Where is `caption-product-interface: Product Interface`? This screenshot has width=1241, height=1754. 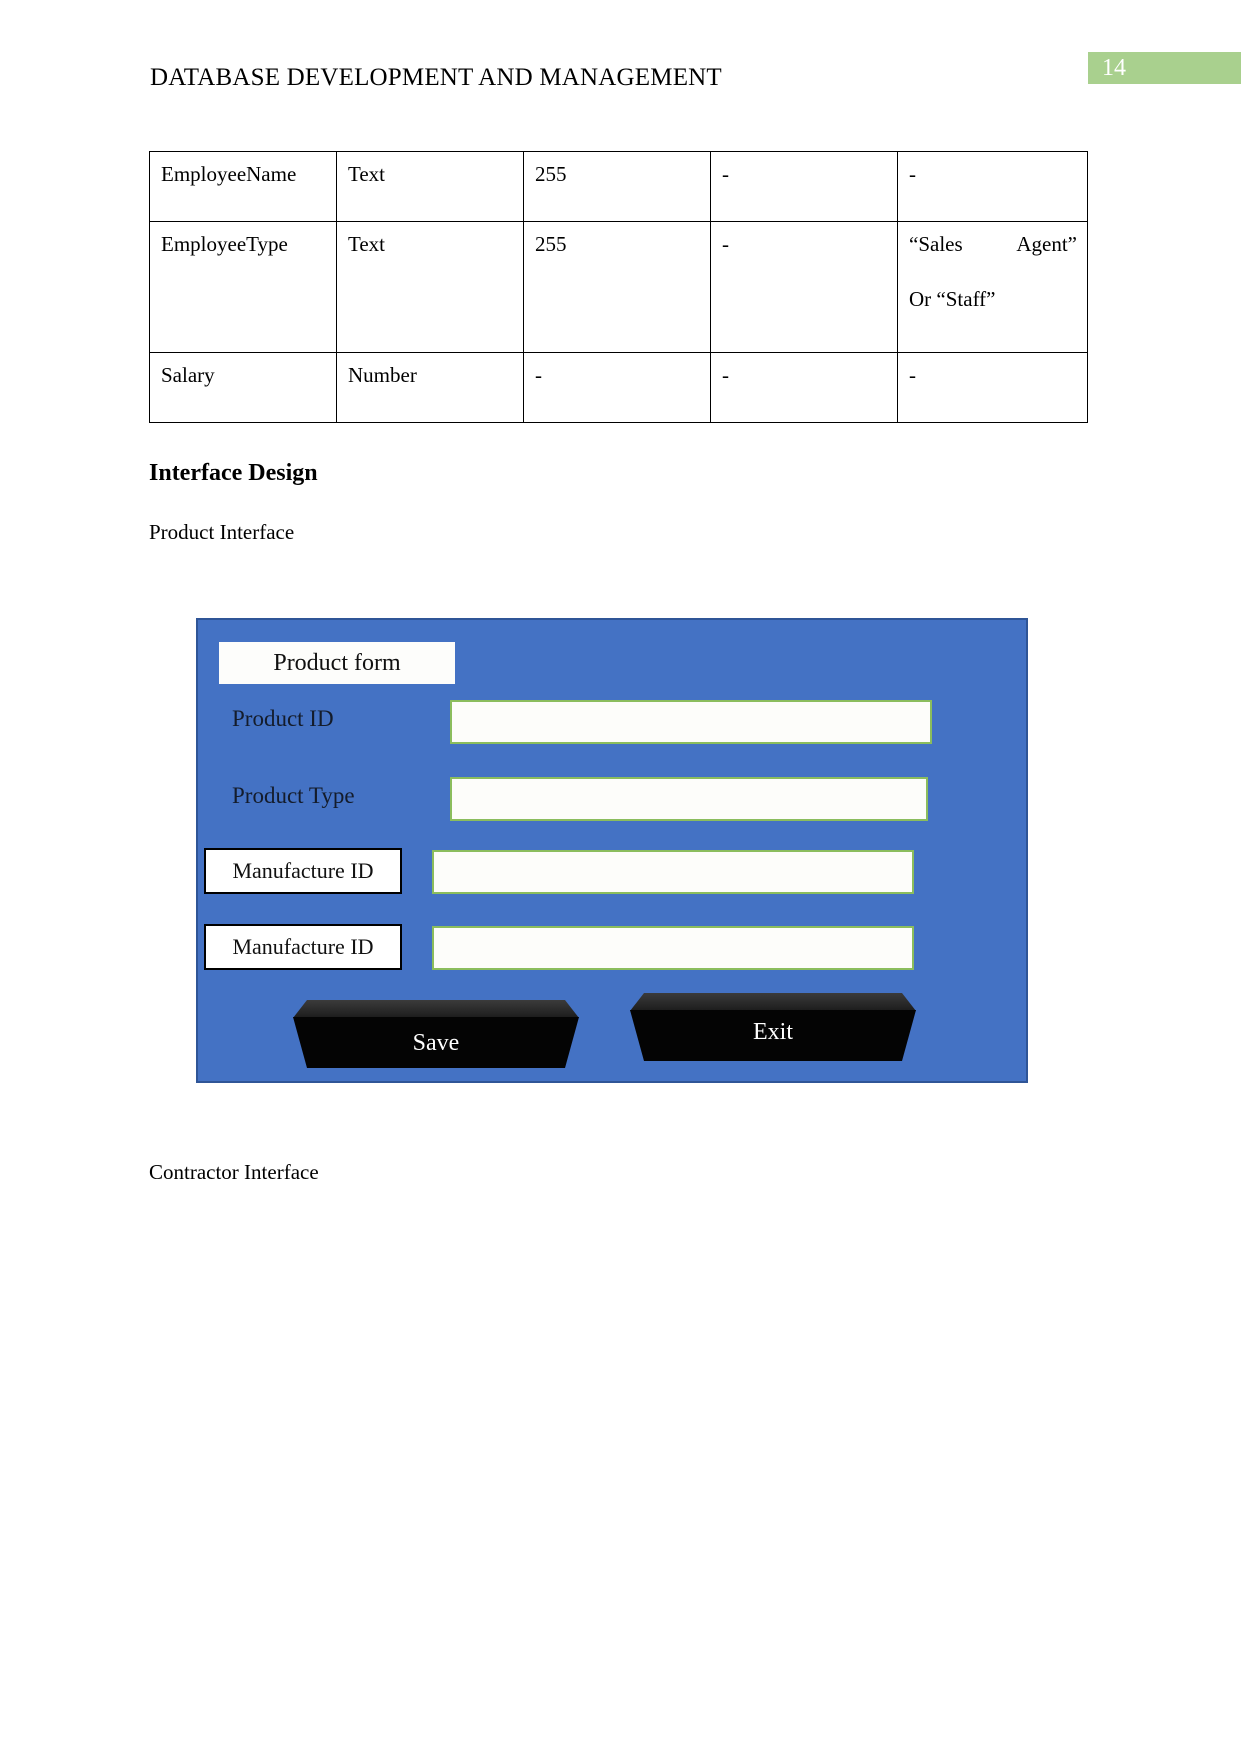
caption-product-interface: Product Interface is located at coordinates (222, 532).